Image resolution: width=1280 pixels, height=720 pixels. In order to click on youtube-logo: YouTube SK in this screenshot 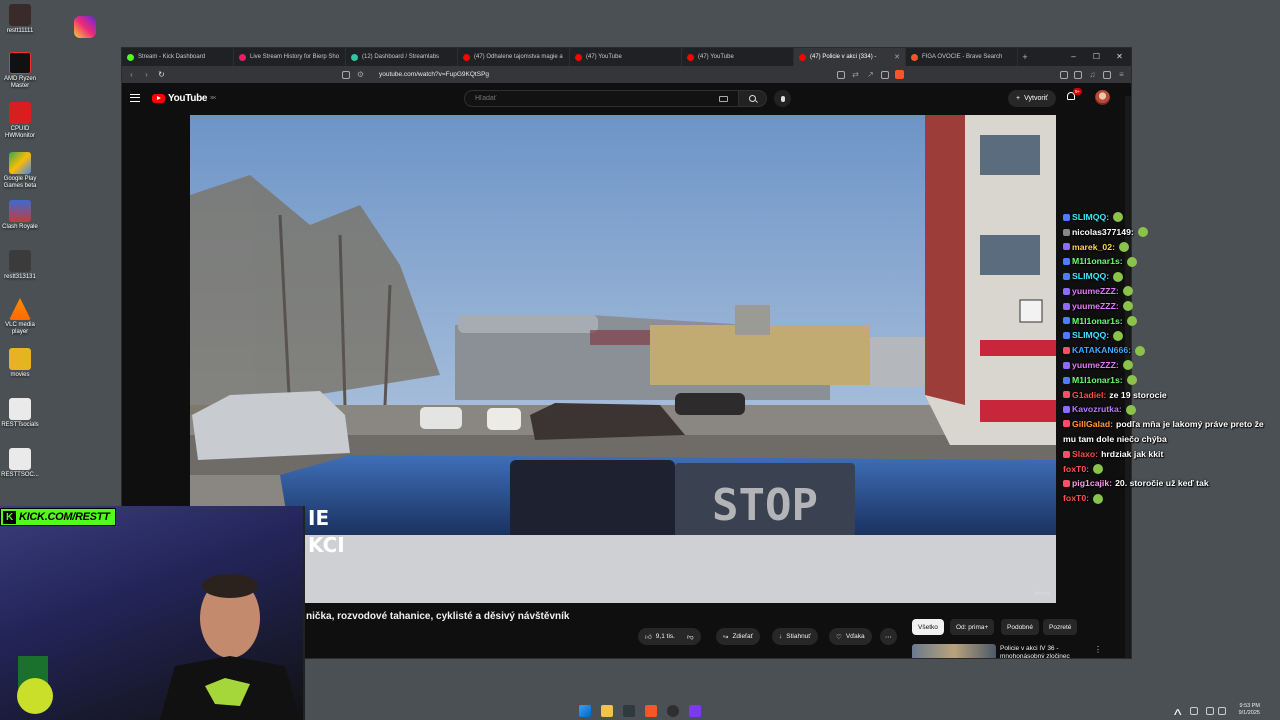, I will do `click(184, 98)`.